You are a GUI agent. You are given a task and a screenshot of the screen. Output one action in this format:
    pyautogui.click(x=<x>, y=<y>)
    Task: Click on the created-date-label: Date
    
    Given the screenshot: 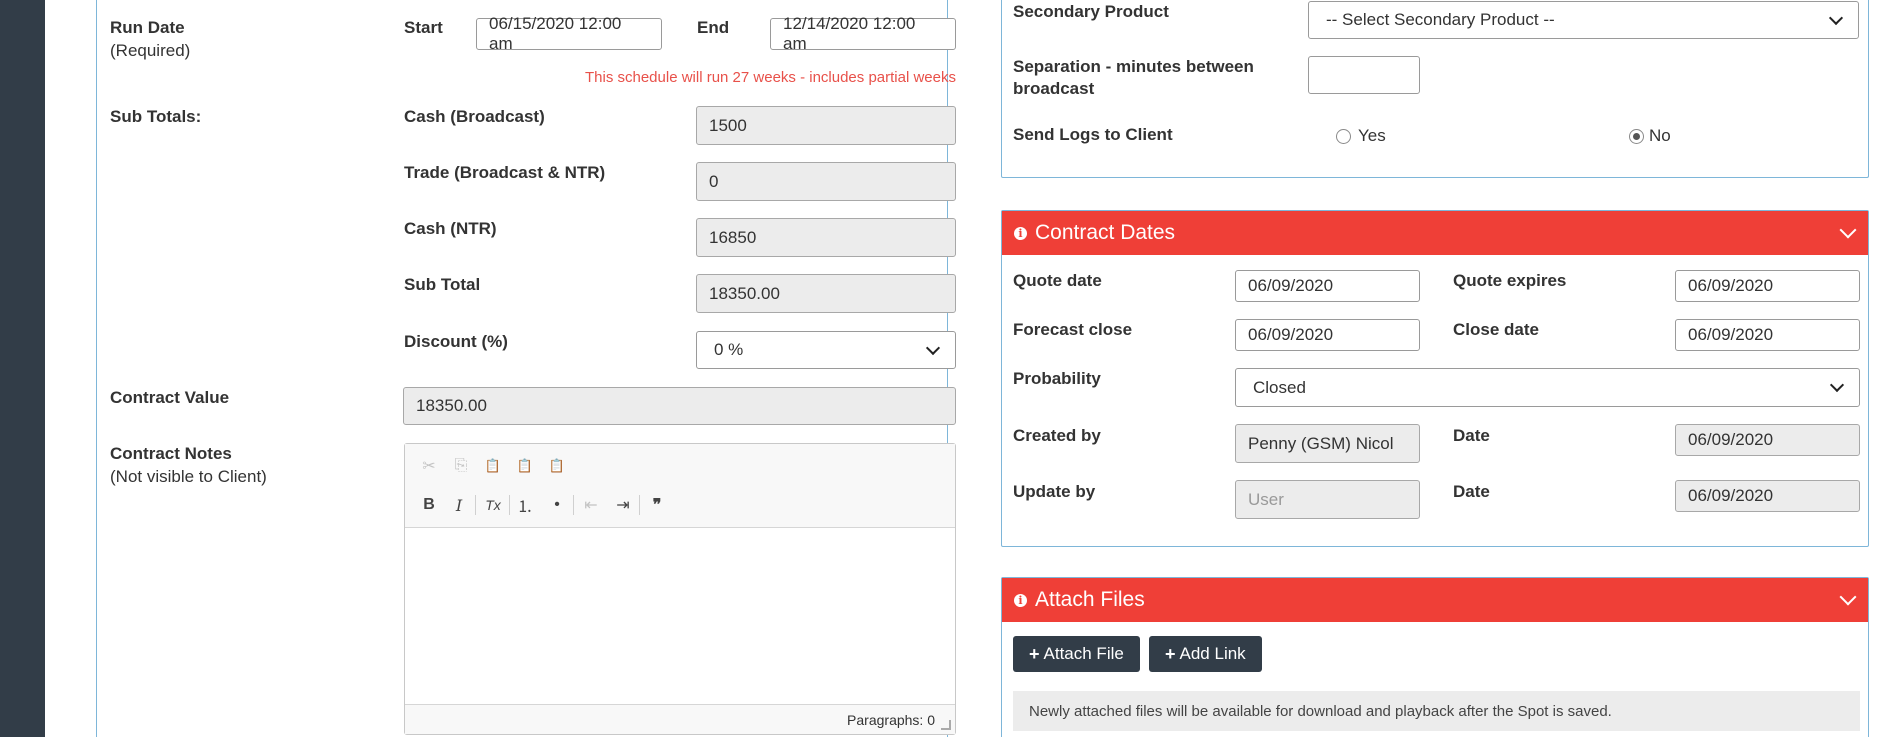 What is the action you would take?
    pyautogui.click(x=1471, y=435)
    